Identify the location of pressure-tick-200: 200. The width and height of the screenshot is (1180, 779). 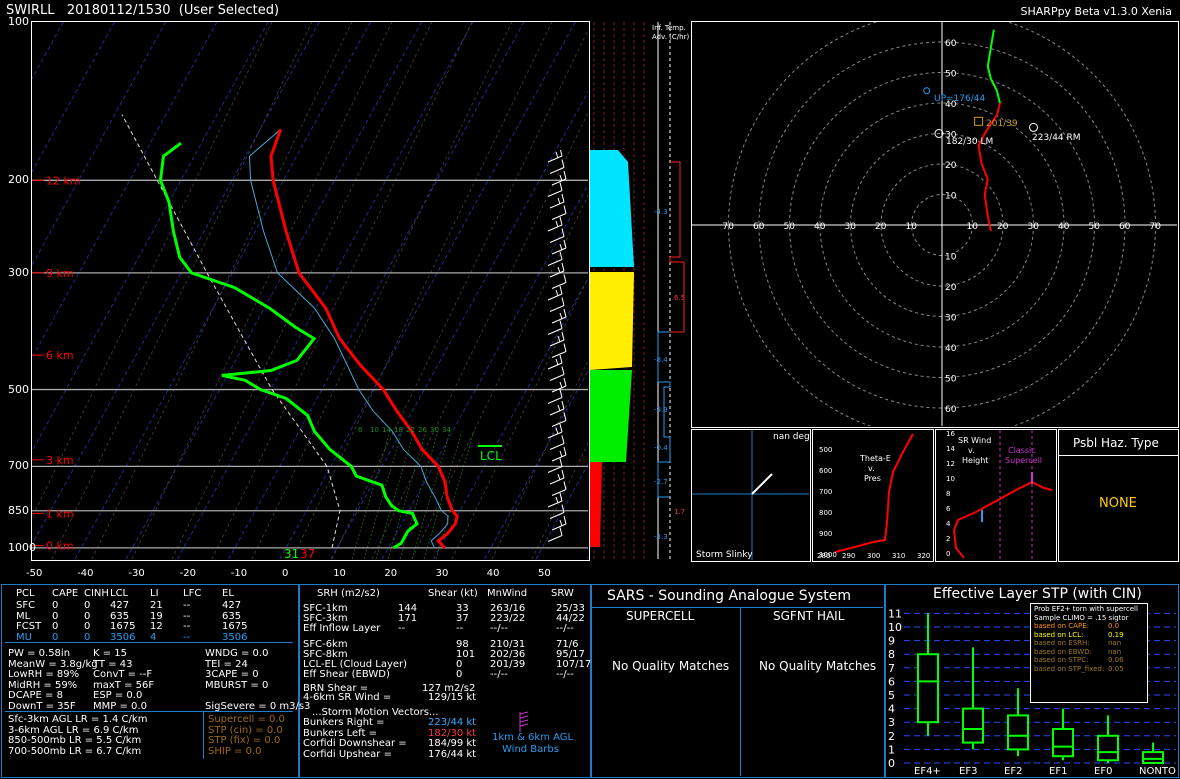
(18, 180).